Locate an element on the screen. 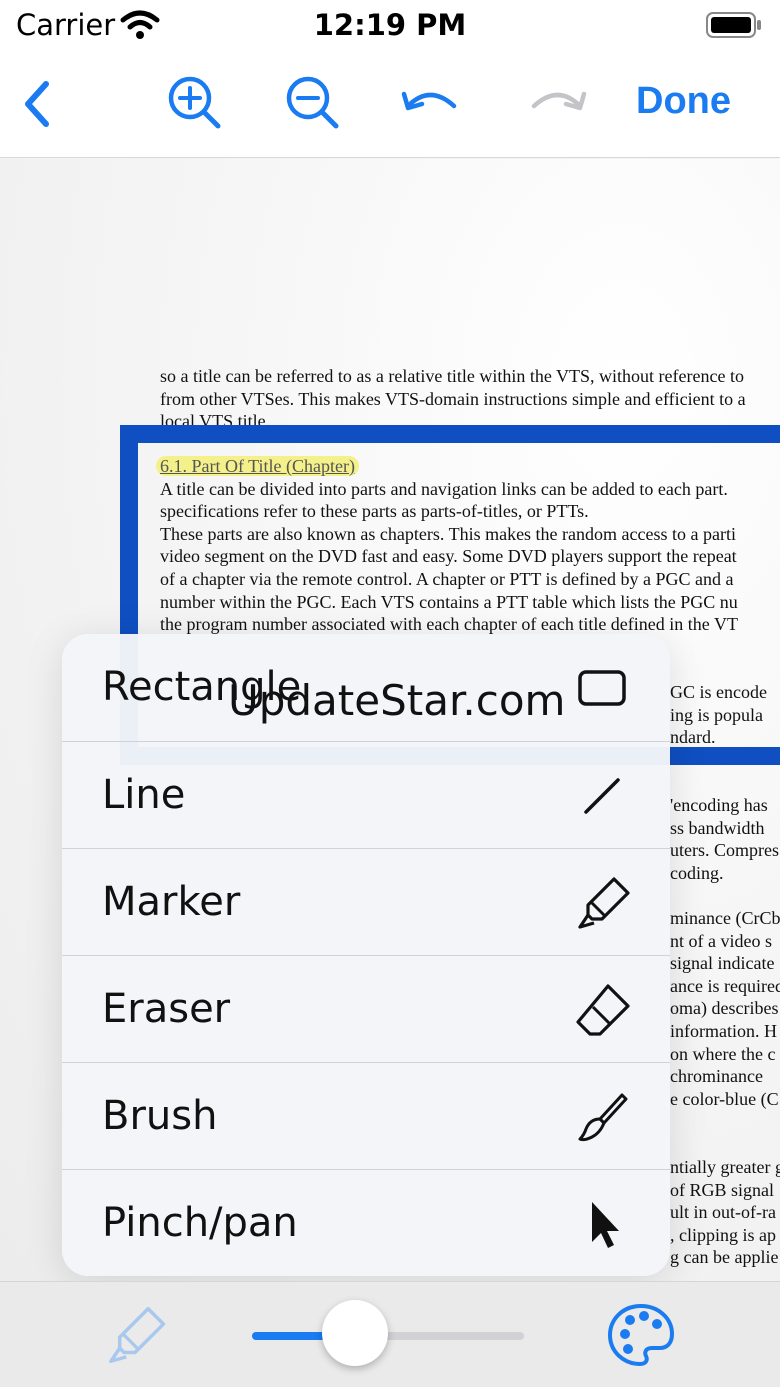 Image resolution: width=780 pixels, height=1387 pixels. rectangle-icon is located at coordinates (602, 688).